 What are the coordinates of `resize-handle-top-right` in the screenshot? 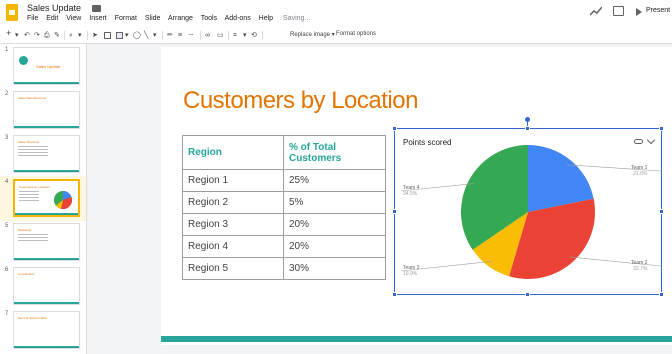 It's located at (661, 128).